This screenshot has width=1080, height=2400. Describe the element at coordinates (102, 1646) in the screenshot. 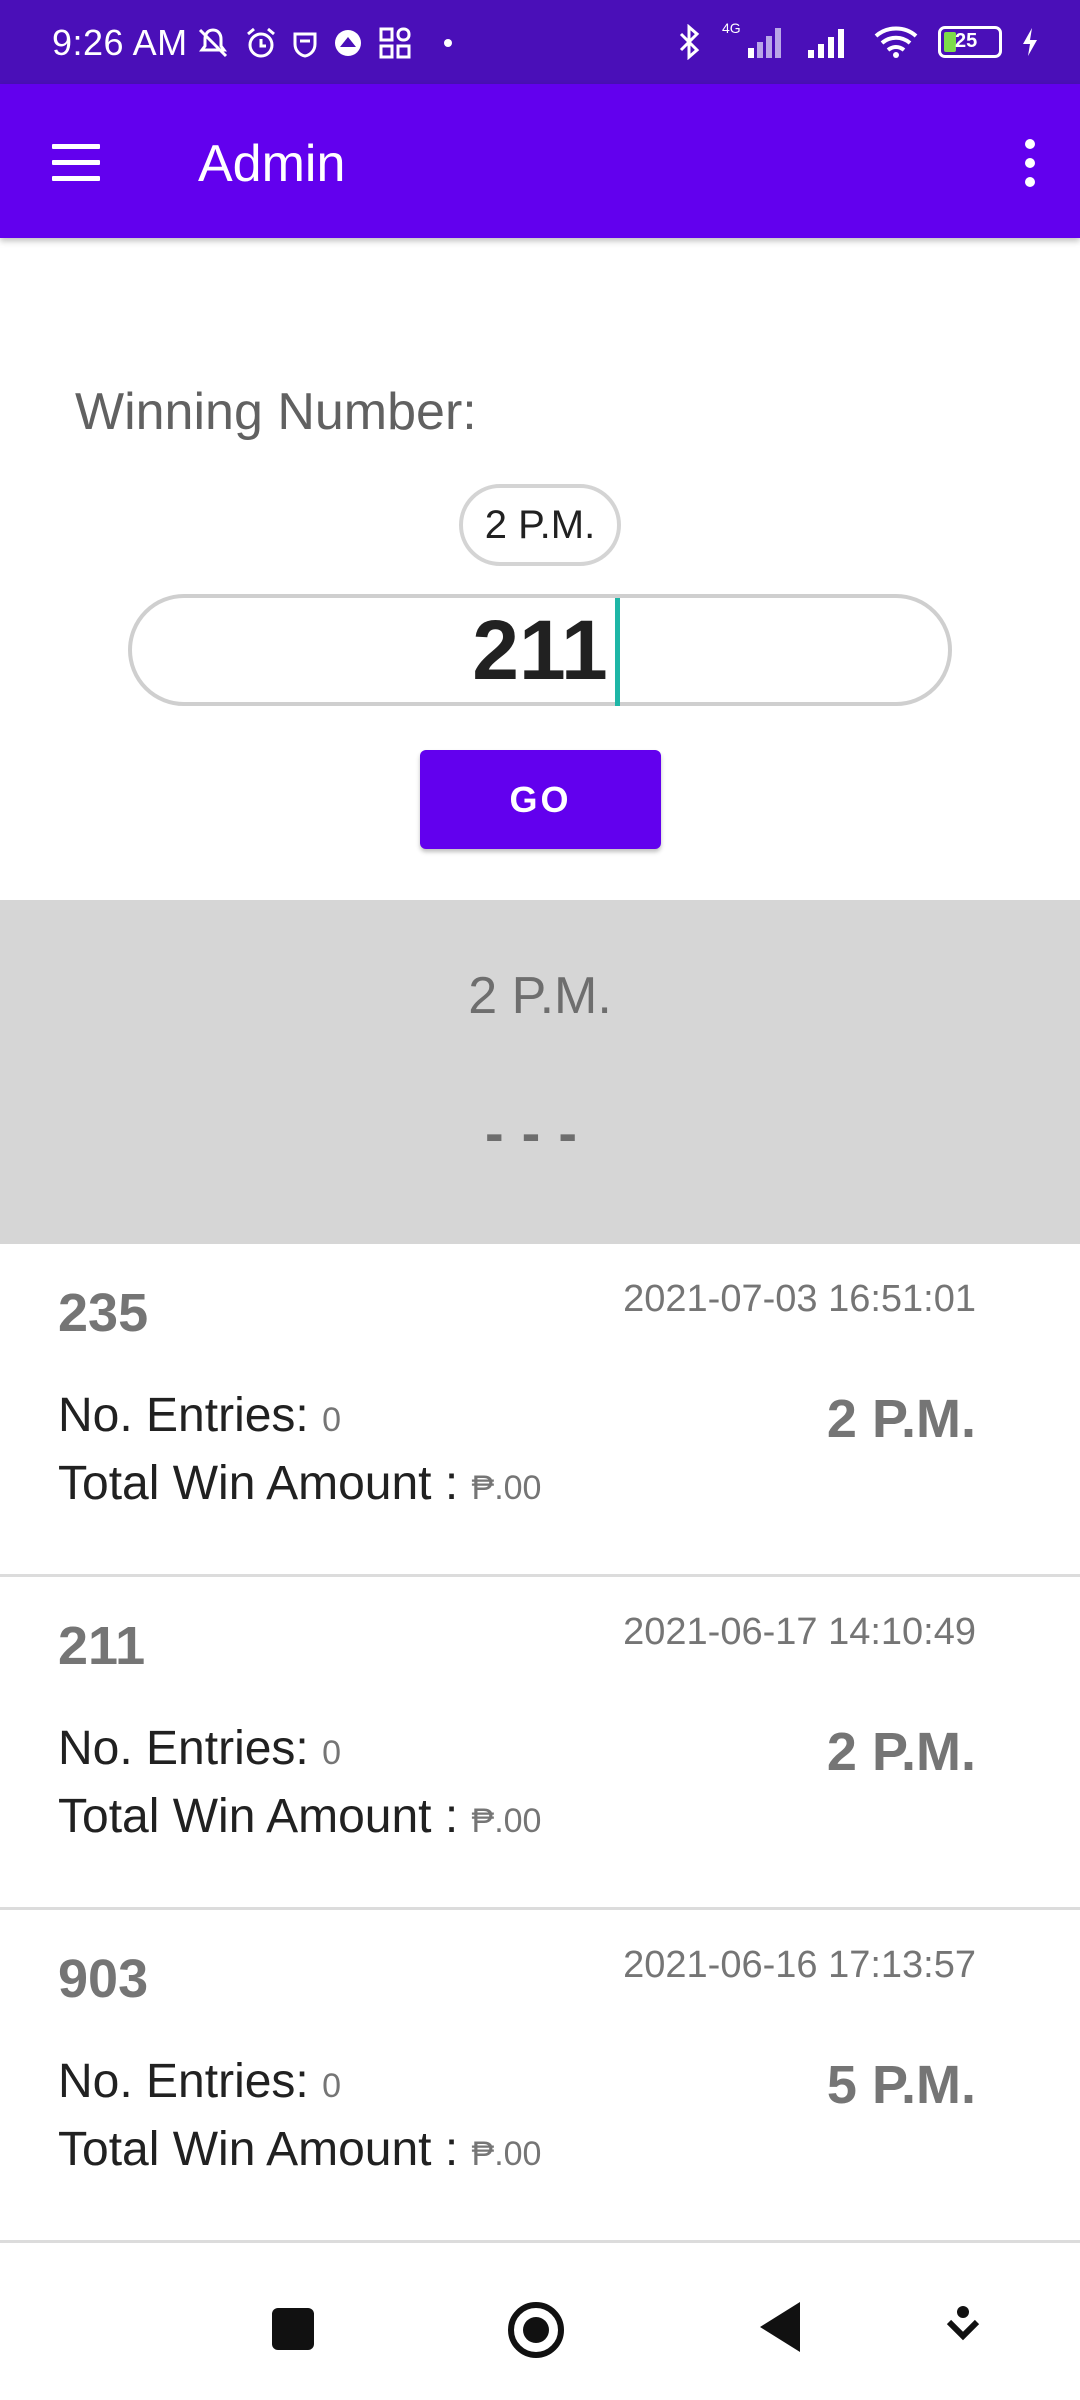

I see `entry-number: 211` at that location.